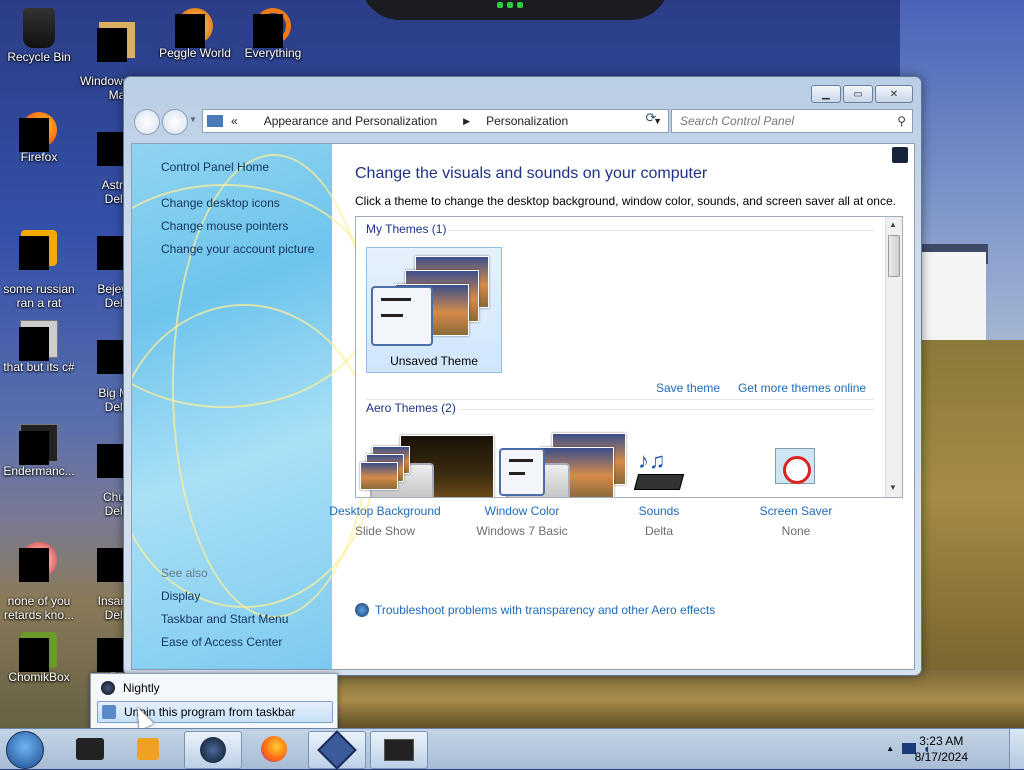 This screenshot has width=1024, height=770. What do you see at coordinates (659, 491) in the screenshot?
I see `sounds-item: ♪♫ Sounds Delta` at bounding box center [659, 491].